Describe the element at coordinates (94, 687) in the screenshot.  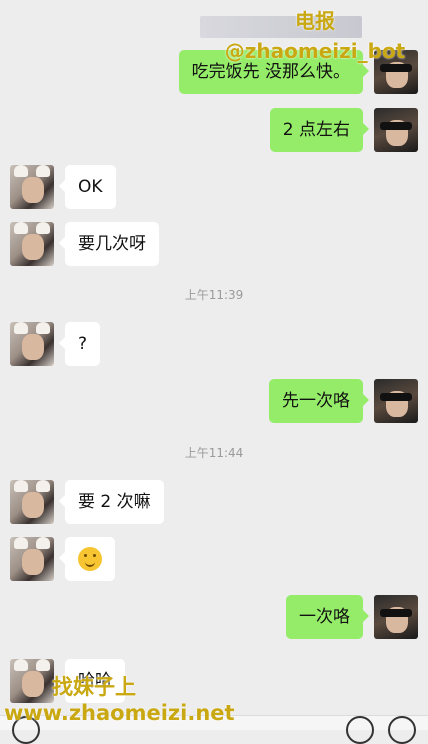
I see `watermark-text: 找妹子上` at that location.